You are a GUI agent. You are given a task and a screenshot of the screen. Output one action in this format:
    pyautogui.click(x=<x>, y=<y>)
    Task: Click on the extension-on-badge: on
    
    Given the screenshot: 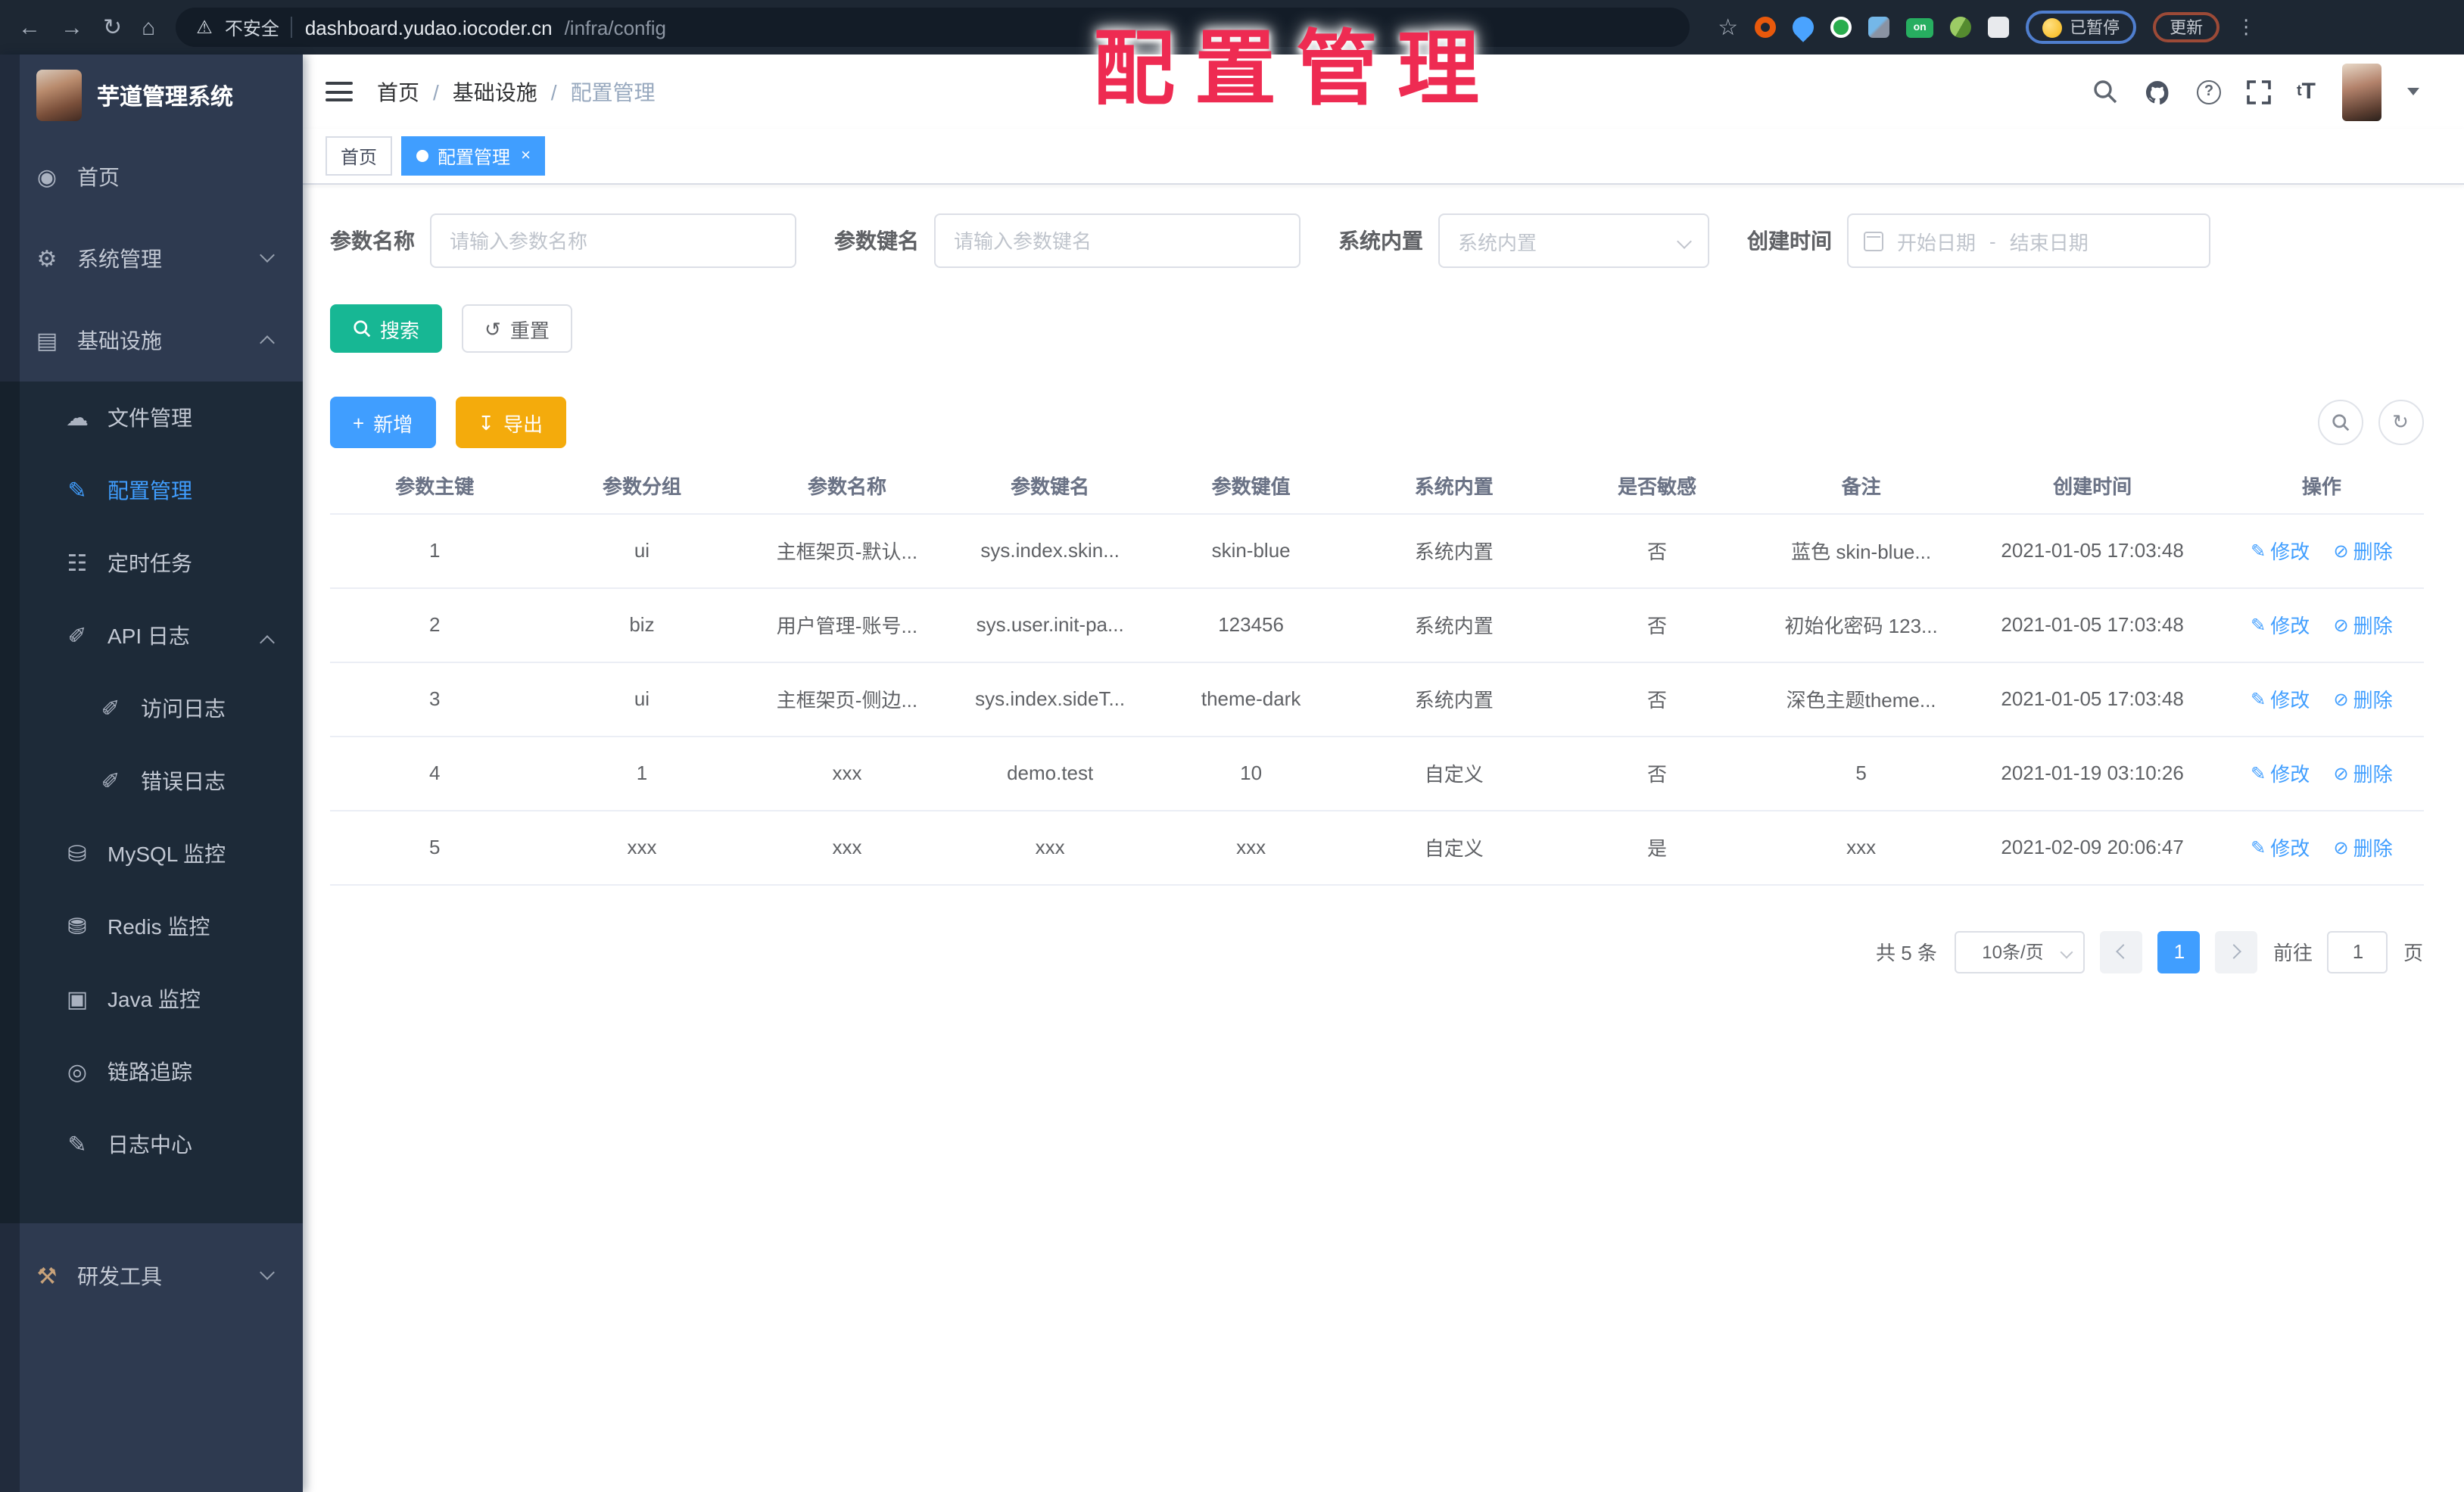 What is the action you would take?
    pyautogui.click(x=1920, y=27)
    